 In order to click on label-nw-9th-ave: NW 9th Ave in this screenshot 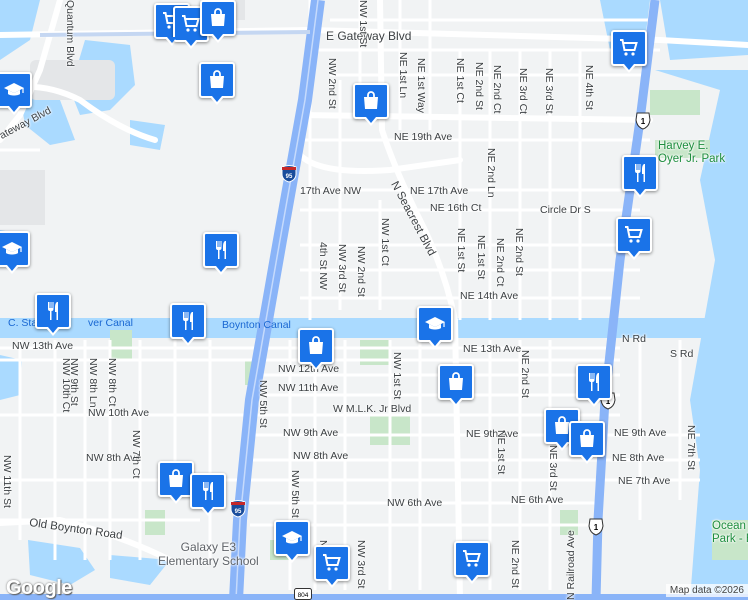, I will do `click(311, 433)`.